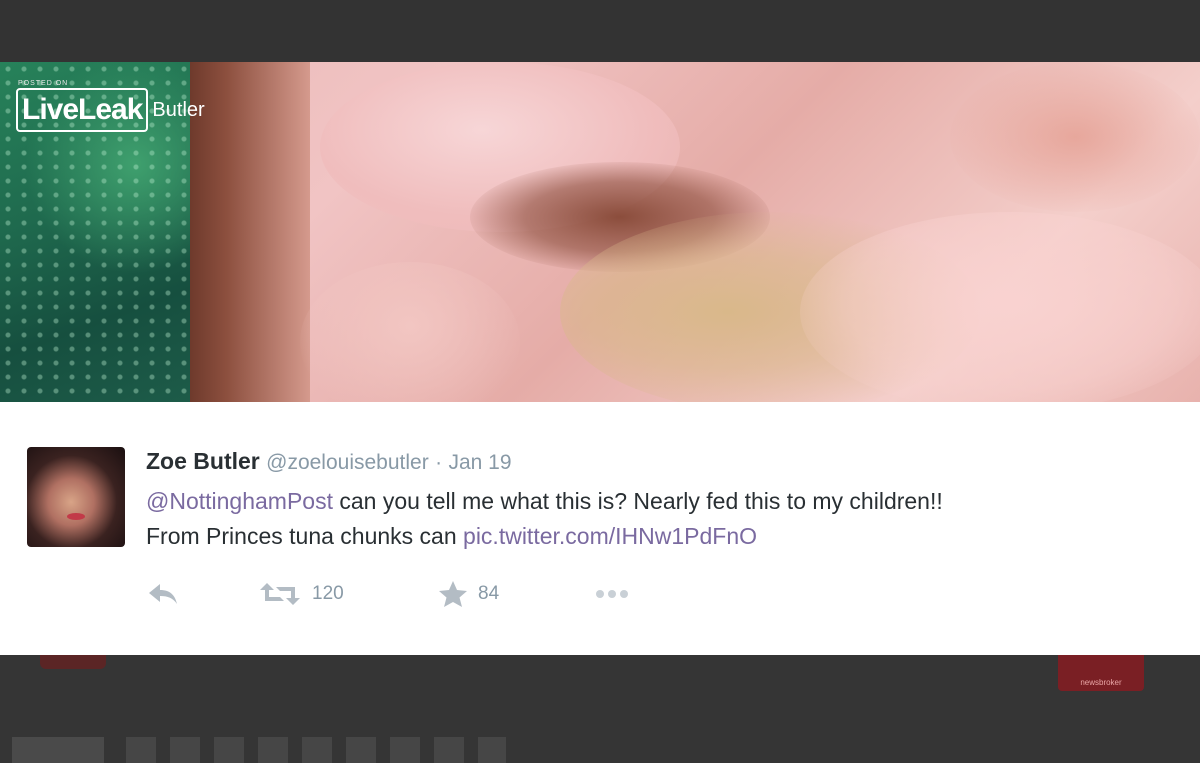 The height and width of the screenshot is (763, 1200). I want to click on tweet-author-handle: @zoelouisebutler, so click(347, 462).